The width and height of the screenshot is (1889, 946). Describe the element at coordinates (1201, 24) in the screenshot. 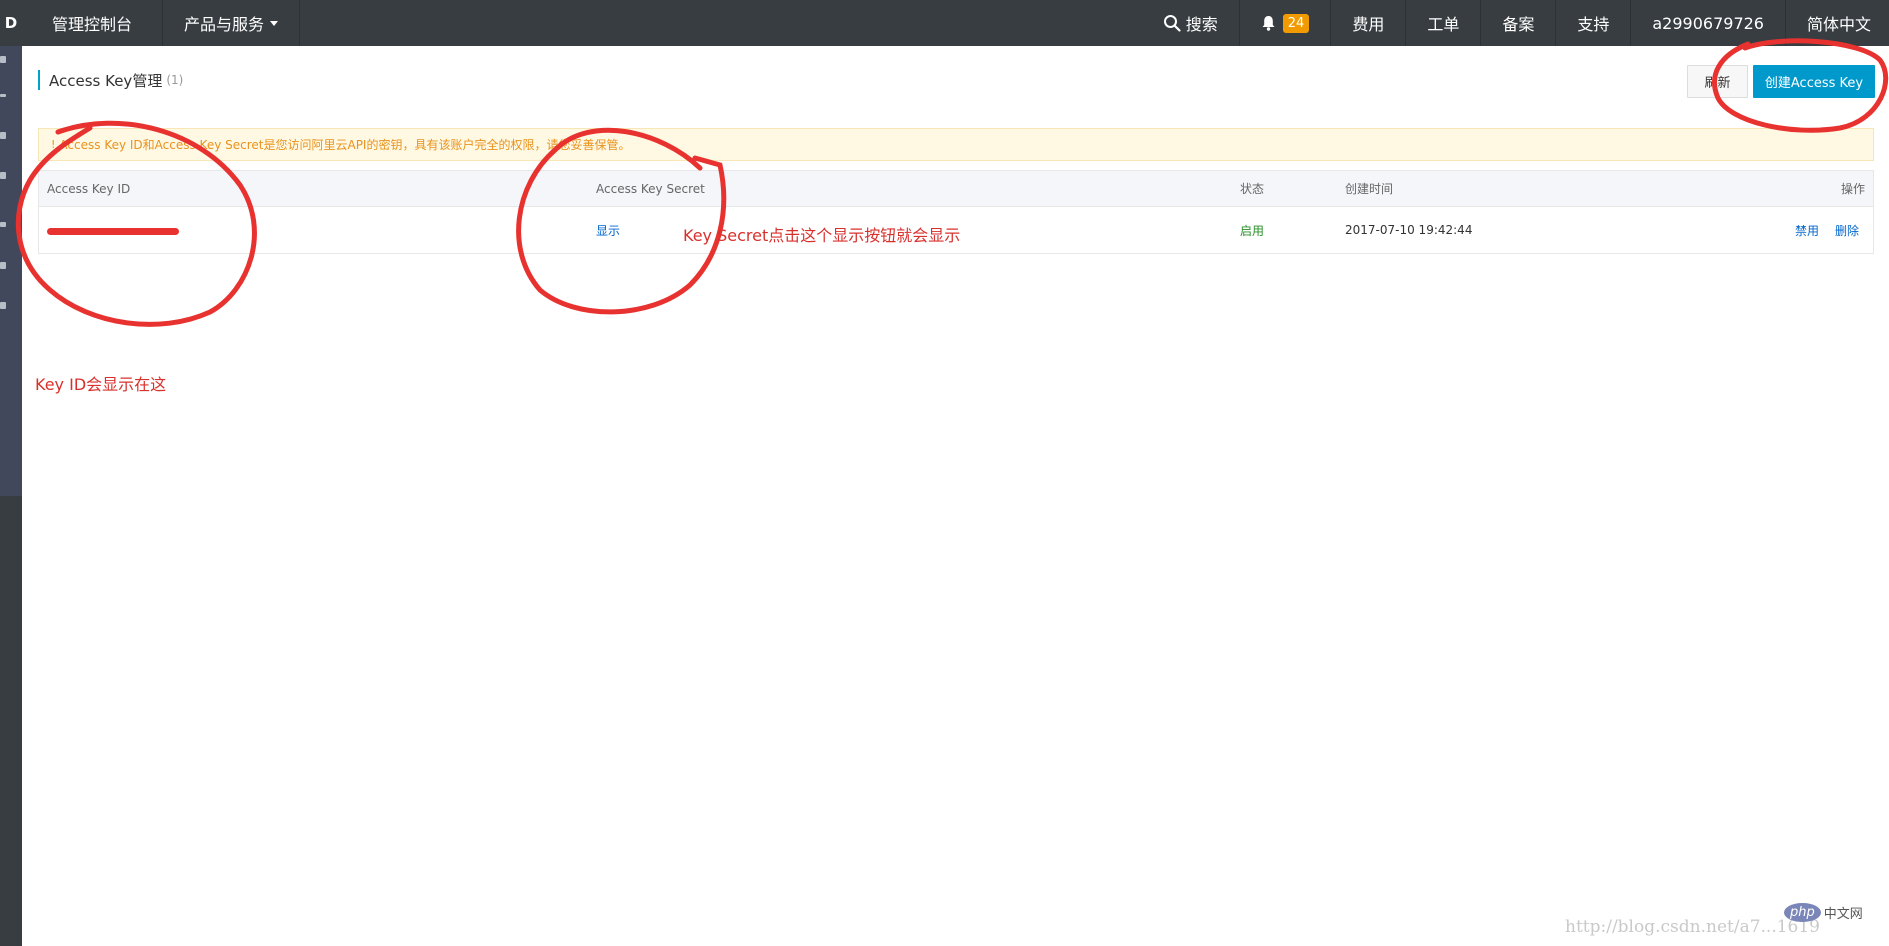

I see `nav-search-label: 搜索` at that location.